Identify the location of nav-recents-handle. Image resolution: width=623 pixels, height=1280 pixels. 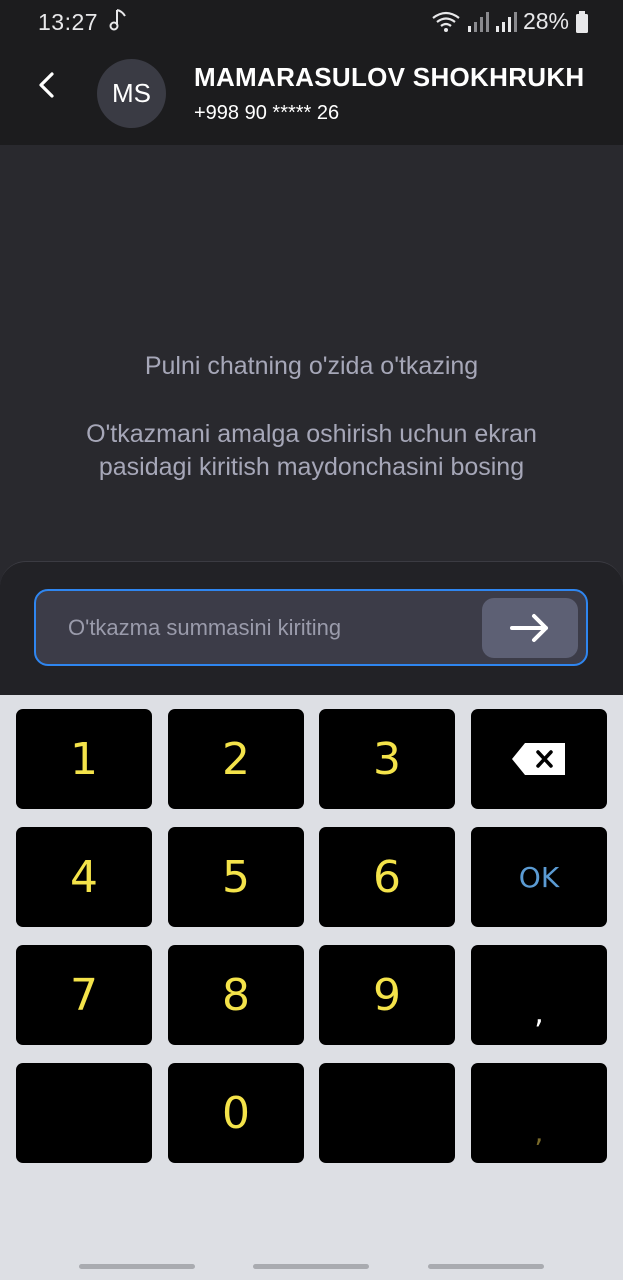
(137, 1266).